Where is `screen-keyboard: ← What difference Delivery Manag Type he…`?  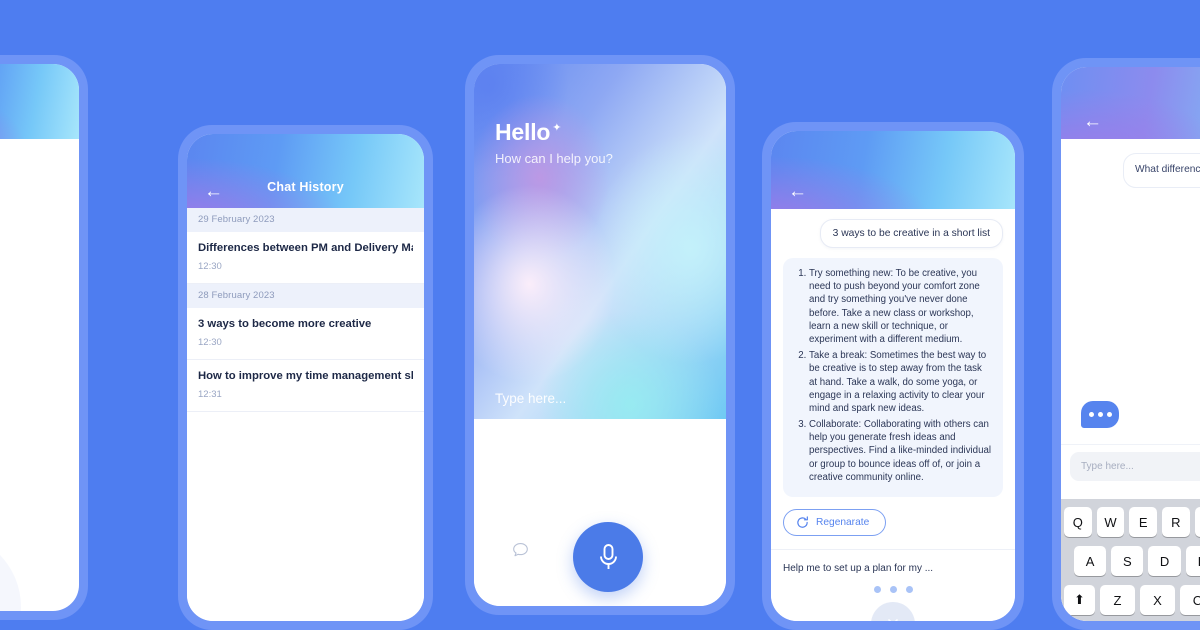
screen-keyboard: ← What difference Delivery Manag Type he… is located at coordinates (1130, 344).